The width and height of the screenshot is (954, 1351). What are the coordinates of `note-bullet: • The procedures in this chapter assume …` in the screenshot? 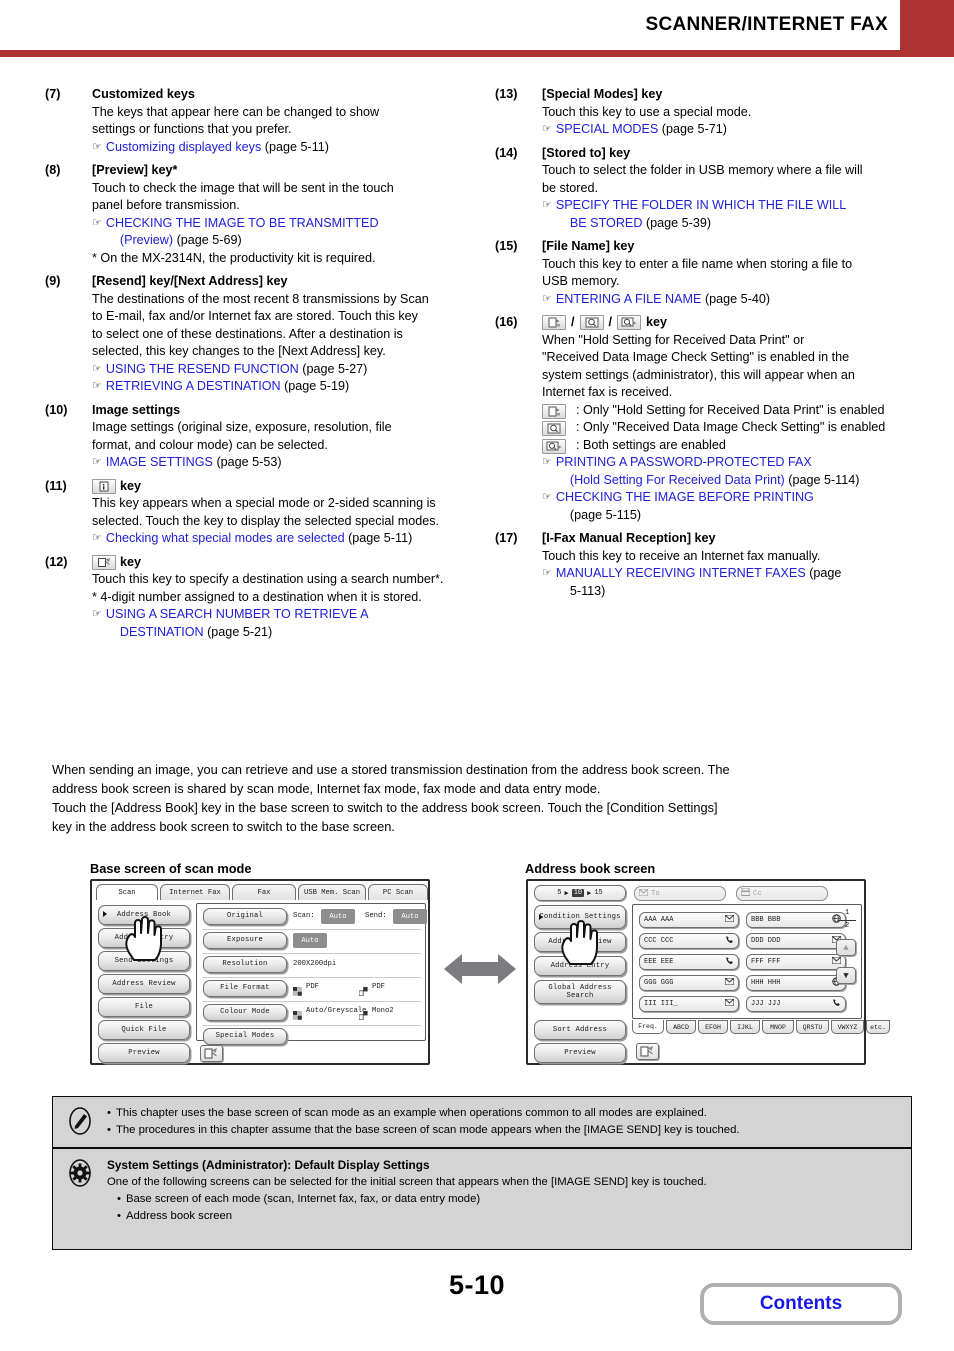 It's located at (504, 1130).